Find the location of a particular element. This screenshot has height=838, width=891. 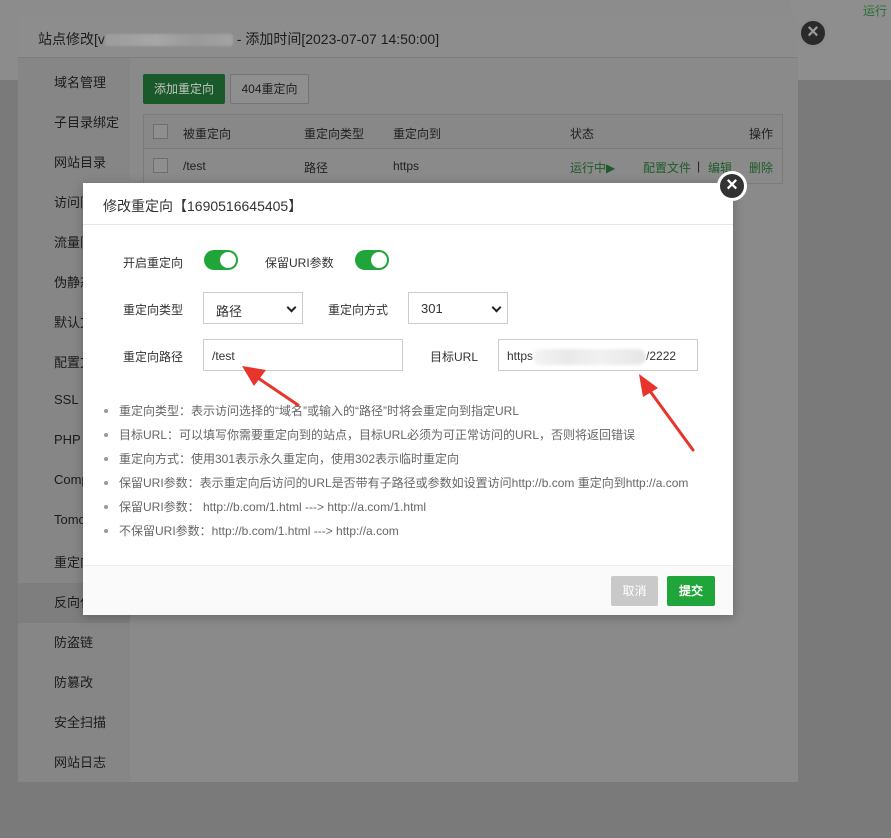

edit-redirect-title: 修改重定向【1690516645405】 is located at coordinates (408, 204).